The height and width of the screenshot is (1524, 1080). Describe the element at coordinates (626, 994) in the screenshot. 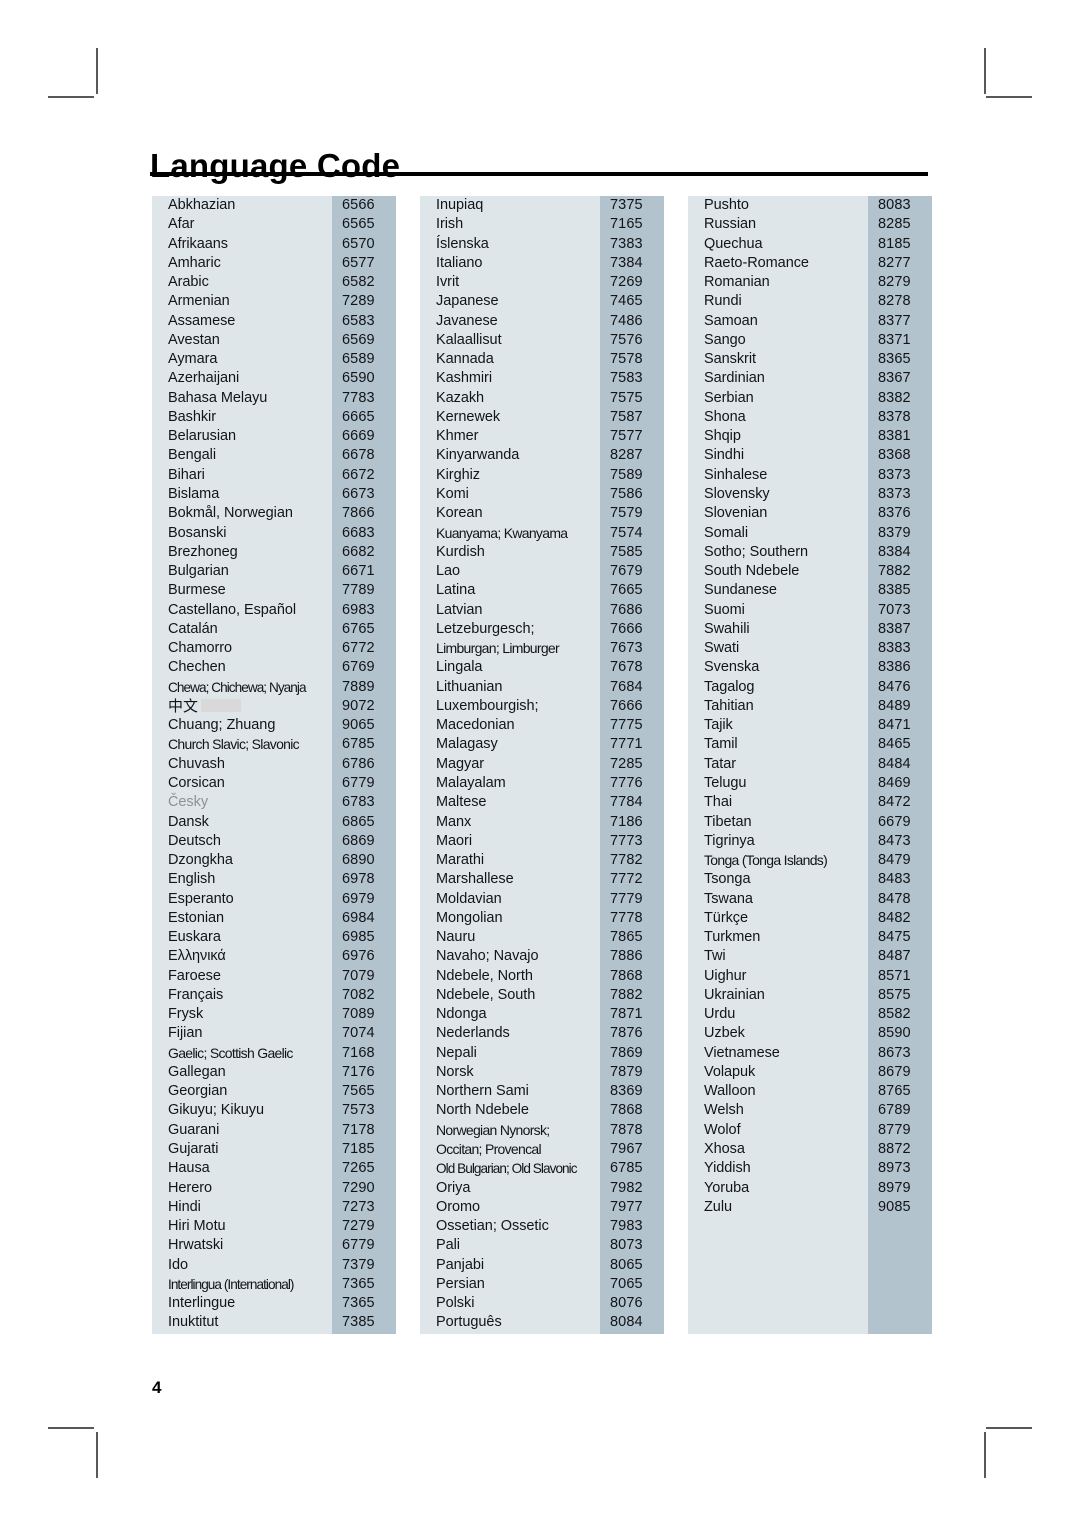

I see `language-code: 7882` at that location.